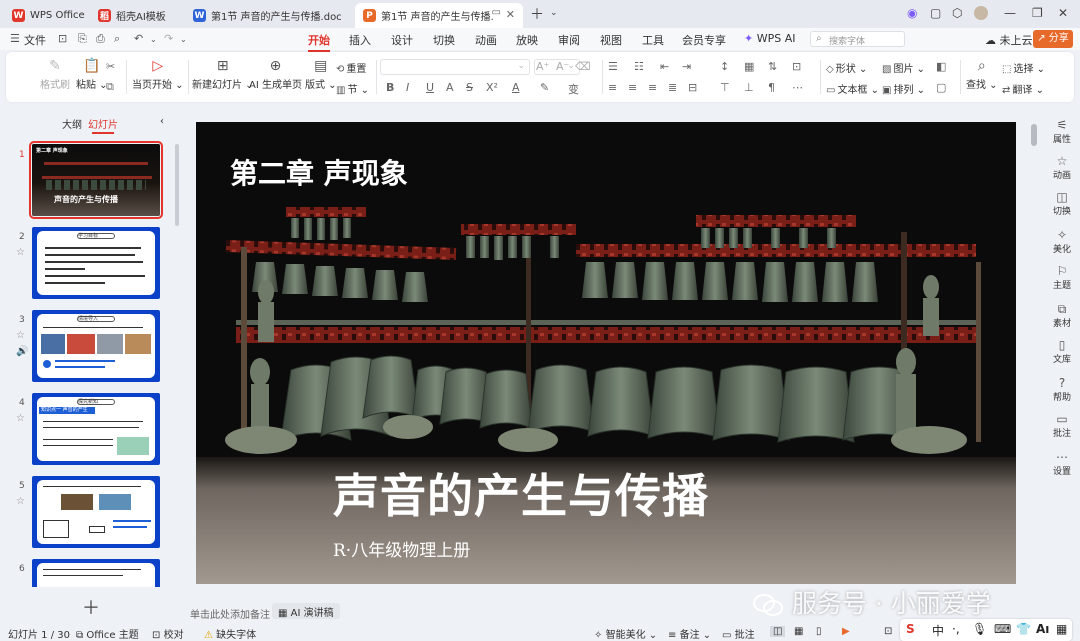 This screenshot has height=641, width=1080. What do you see at coordinates (1062, 131) in the screenshot?
I see `sidebar-properties: ⚟ 属性` at bounding box center [1062, 131].